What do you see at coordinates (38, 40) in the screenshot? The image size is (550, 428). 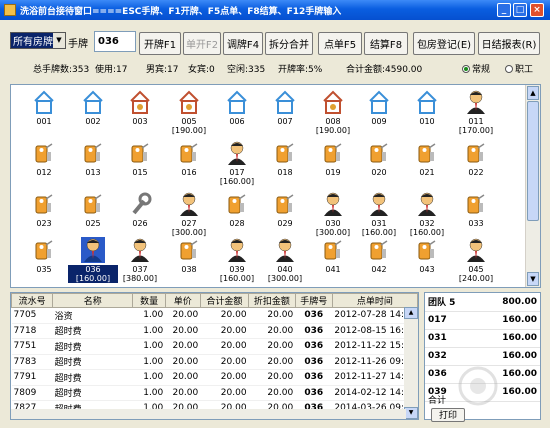 I see `room-filter-select: 所有房牌 ▼` at bounding box center [38, 40].